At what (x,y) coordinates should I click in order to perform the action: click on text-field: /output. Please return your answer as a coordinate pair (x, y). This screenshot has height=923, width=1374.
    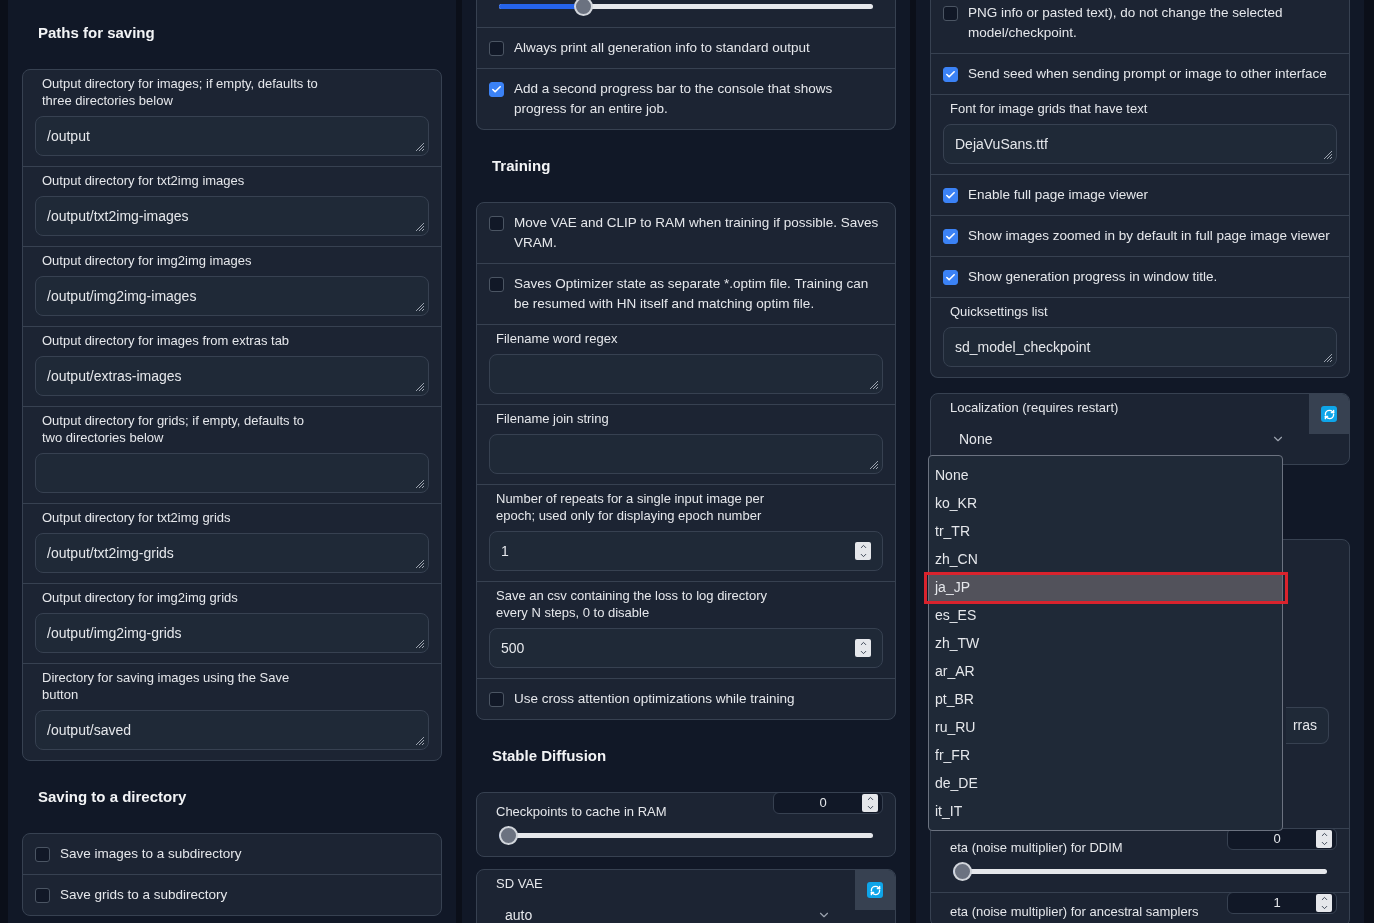
    Looking at the image, I should click on (232, 136).